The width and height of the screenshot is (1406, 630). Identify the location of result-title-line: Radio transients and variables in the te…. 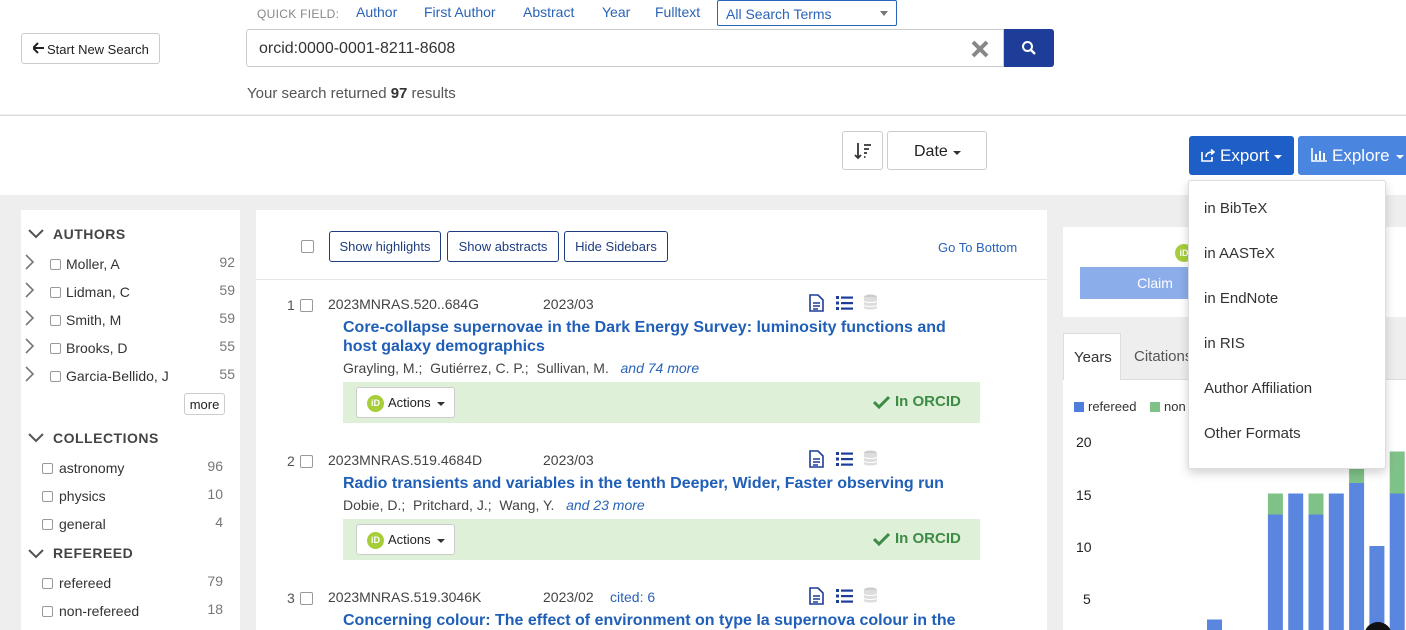
(643, 483).